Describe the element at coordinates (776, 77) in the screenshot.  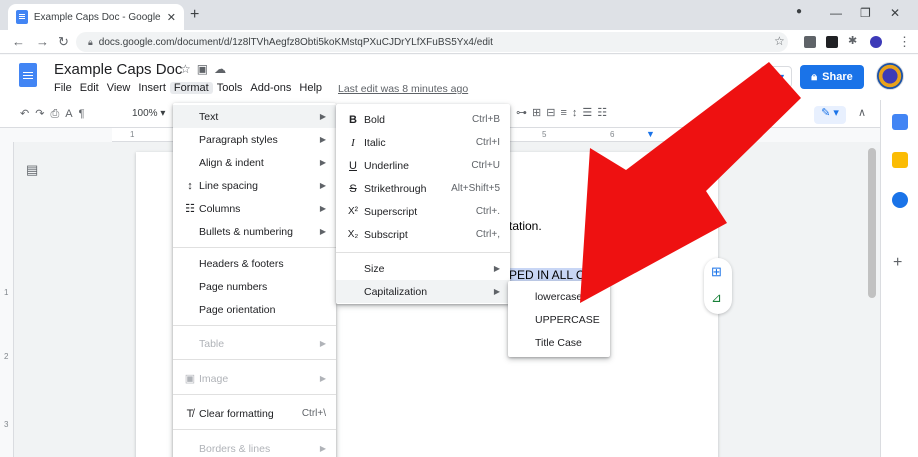
I see `present-button: ⊡ ▾` at that location.